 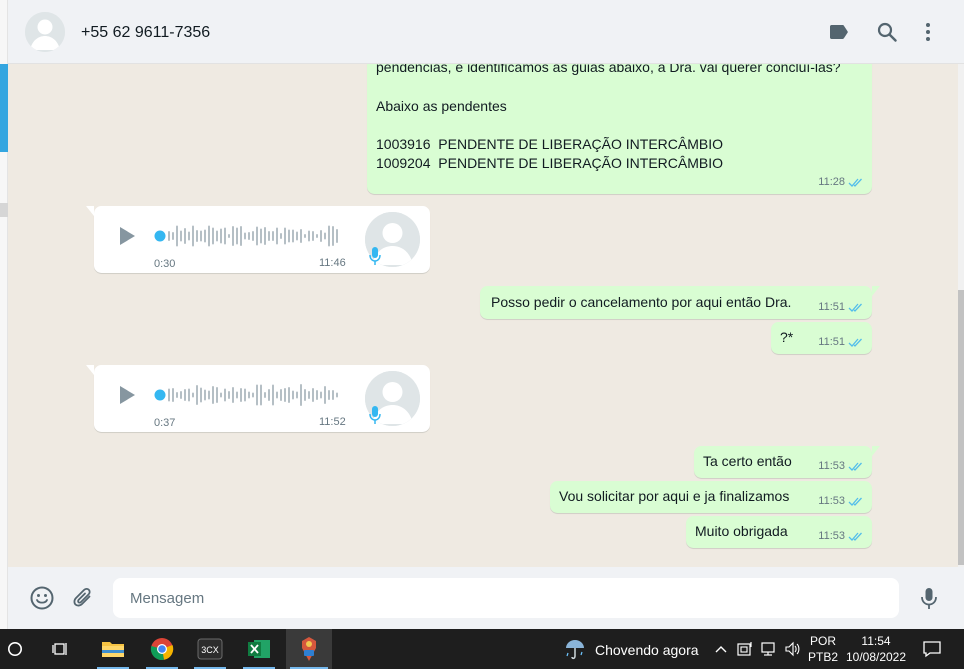 What do you see at coordinates (721, 649) in the screenshot?
I see `chevron-up-icon` at bounding box center [721, 649].